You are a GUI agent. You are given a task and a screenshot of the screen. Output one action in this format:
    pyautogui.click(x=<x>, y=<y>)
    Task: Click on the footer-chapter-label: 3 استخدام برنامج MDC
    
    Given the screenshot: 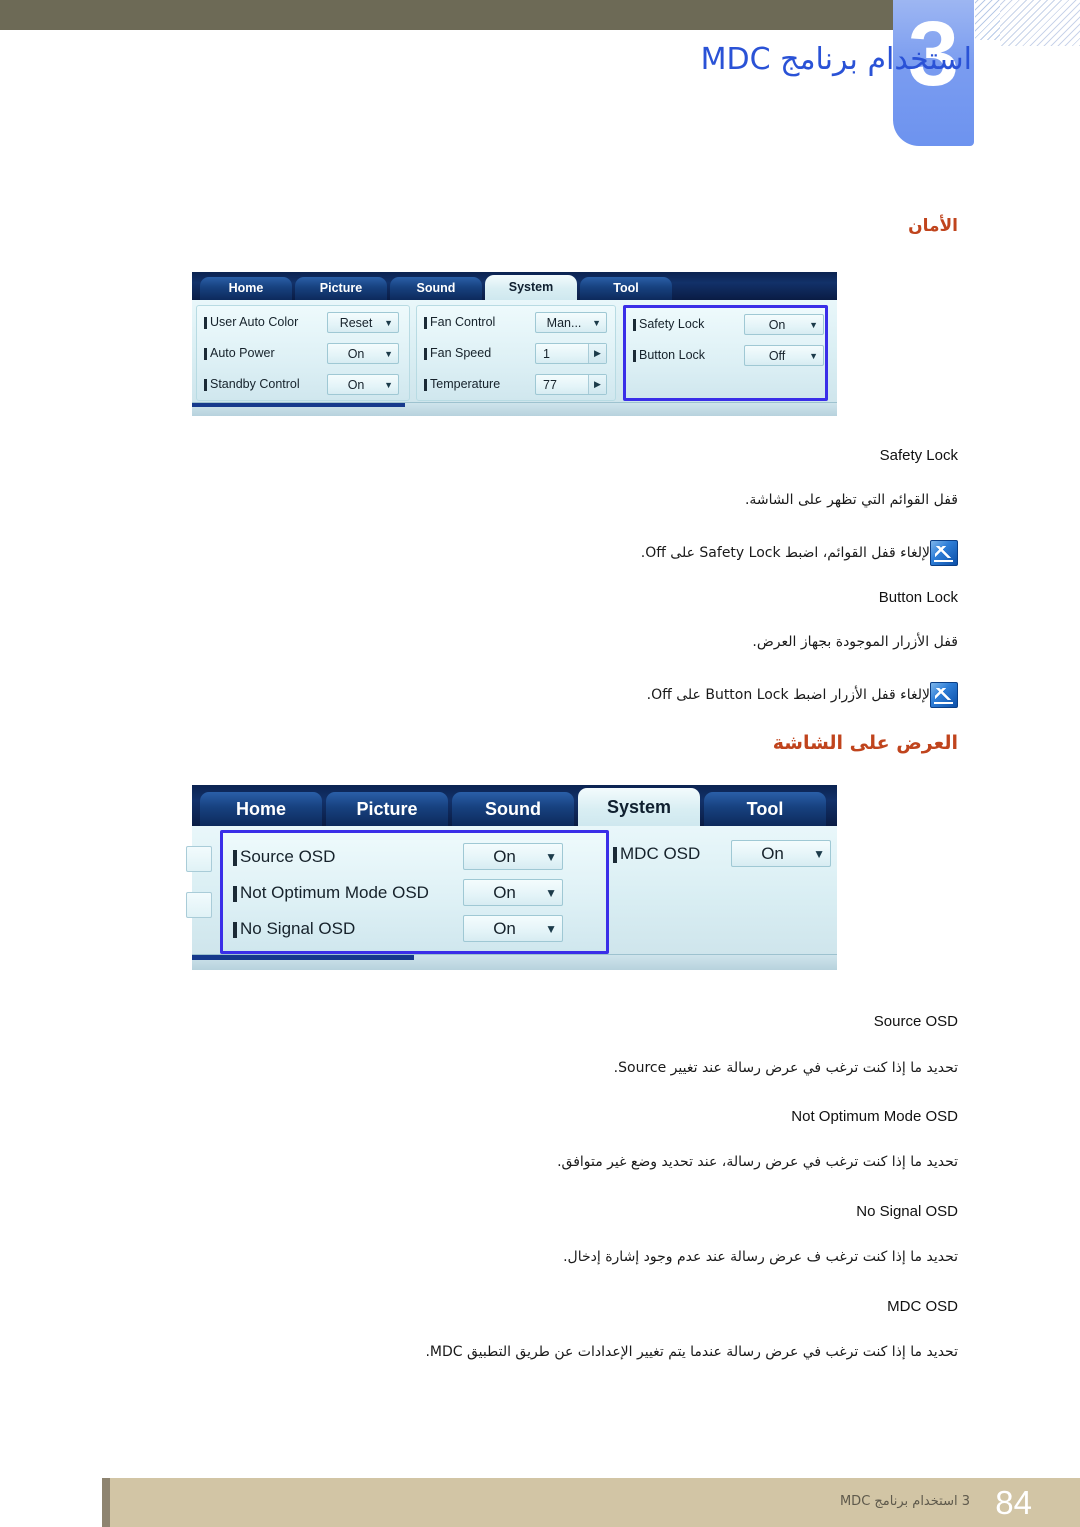 What is the action you would take?
    pyautogui.click(x=904, y=1501)
    